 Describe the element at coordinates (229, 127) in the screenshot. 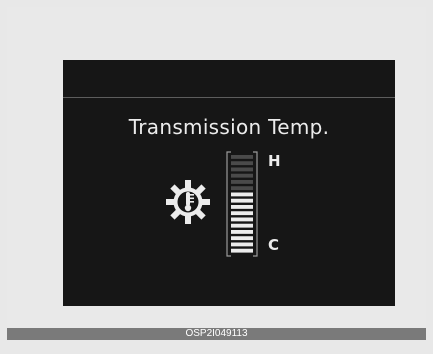

I see `display-title: Transmission Temp.` at that location.